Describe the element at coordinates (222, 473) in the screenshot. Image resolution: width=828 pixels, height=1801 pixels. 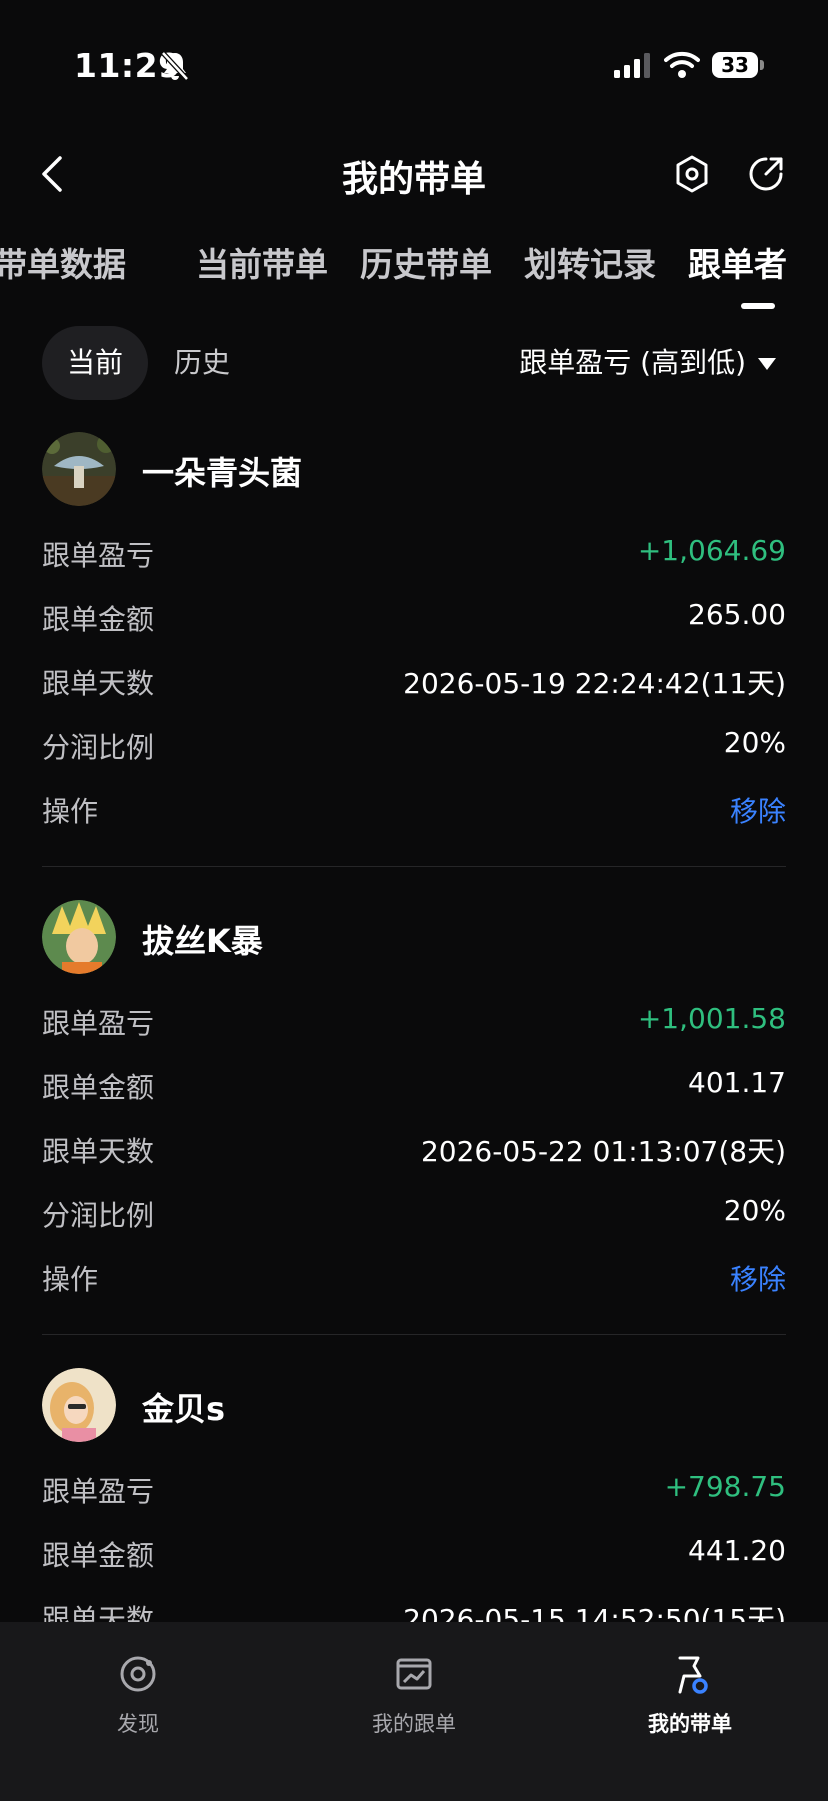
I see `follower-name: 一朵青头菌` at that location.